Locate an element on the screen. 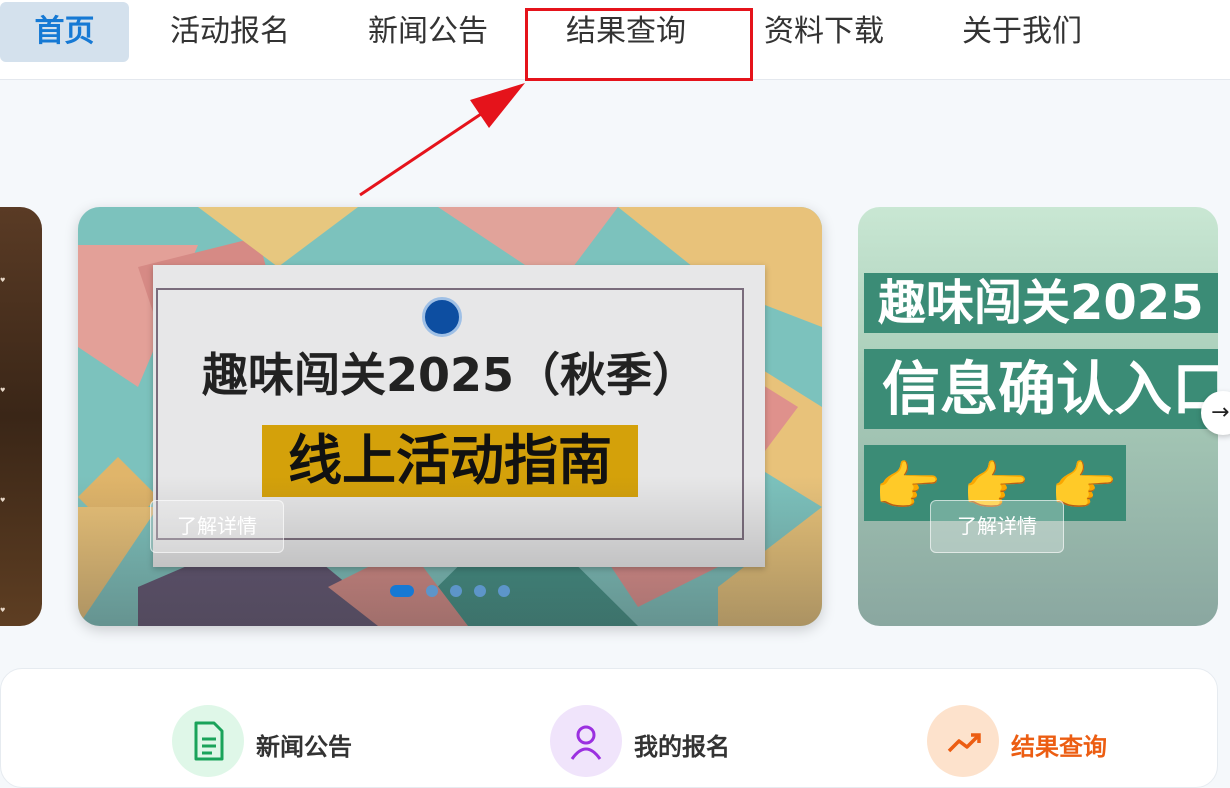  user-icon is located at coordinates (586, 741).